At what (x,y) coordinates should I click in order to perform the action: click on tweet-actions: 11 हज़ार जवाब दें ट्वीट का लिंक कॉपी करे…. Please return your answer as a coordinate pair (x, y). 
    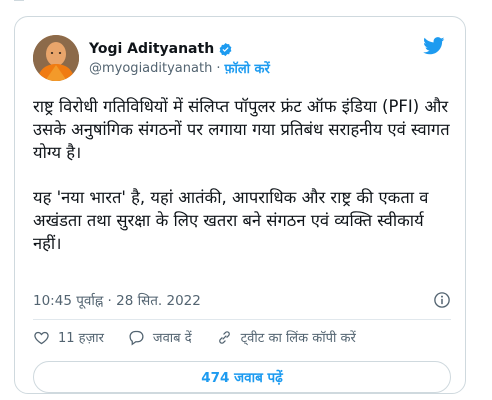
    Looking at the image, I should click on (242, 337).